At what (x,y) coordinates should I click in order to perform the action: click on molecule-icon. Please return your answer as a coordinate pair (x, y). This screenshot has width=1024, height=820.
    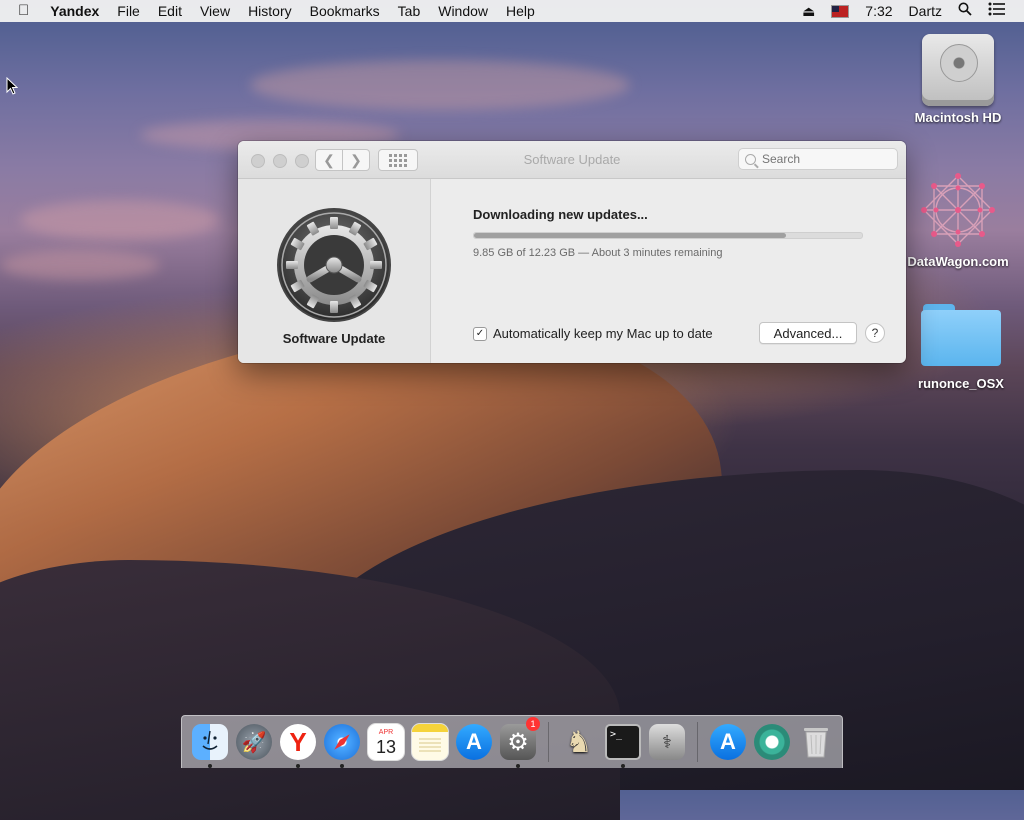
    Looking at the image, I should click on (958, 210).